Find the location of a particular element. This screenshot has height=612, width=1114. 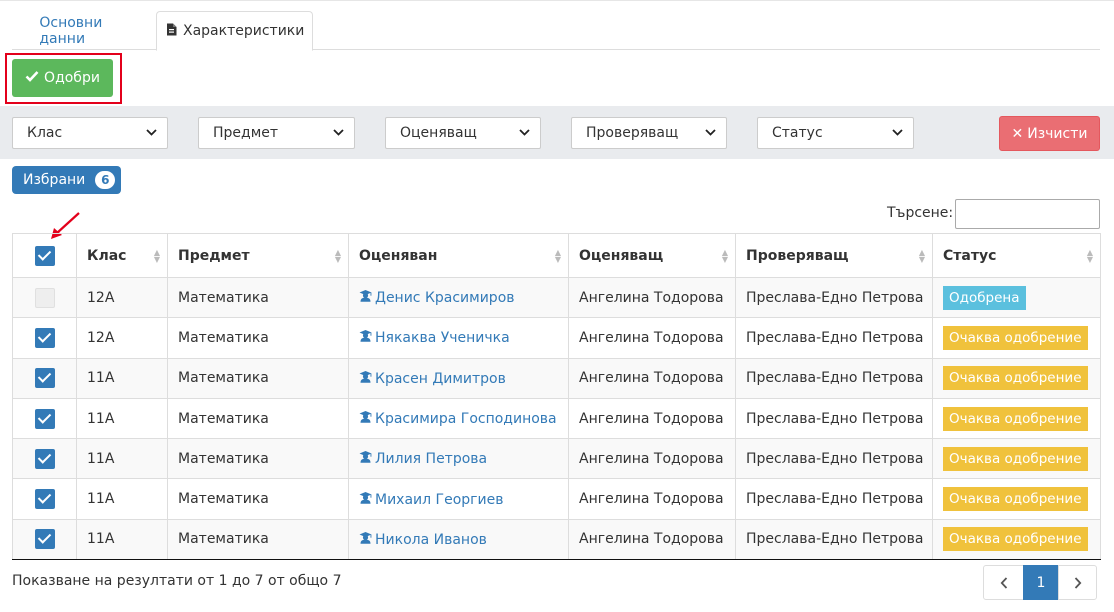

select-all-cell is located at coordinates (44, 255).